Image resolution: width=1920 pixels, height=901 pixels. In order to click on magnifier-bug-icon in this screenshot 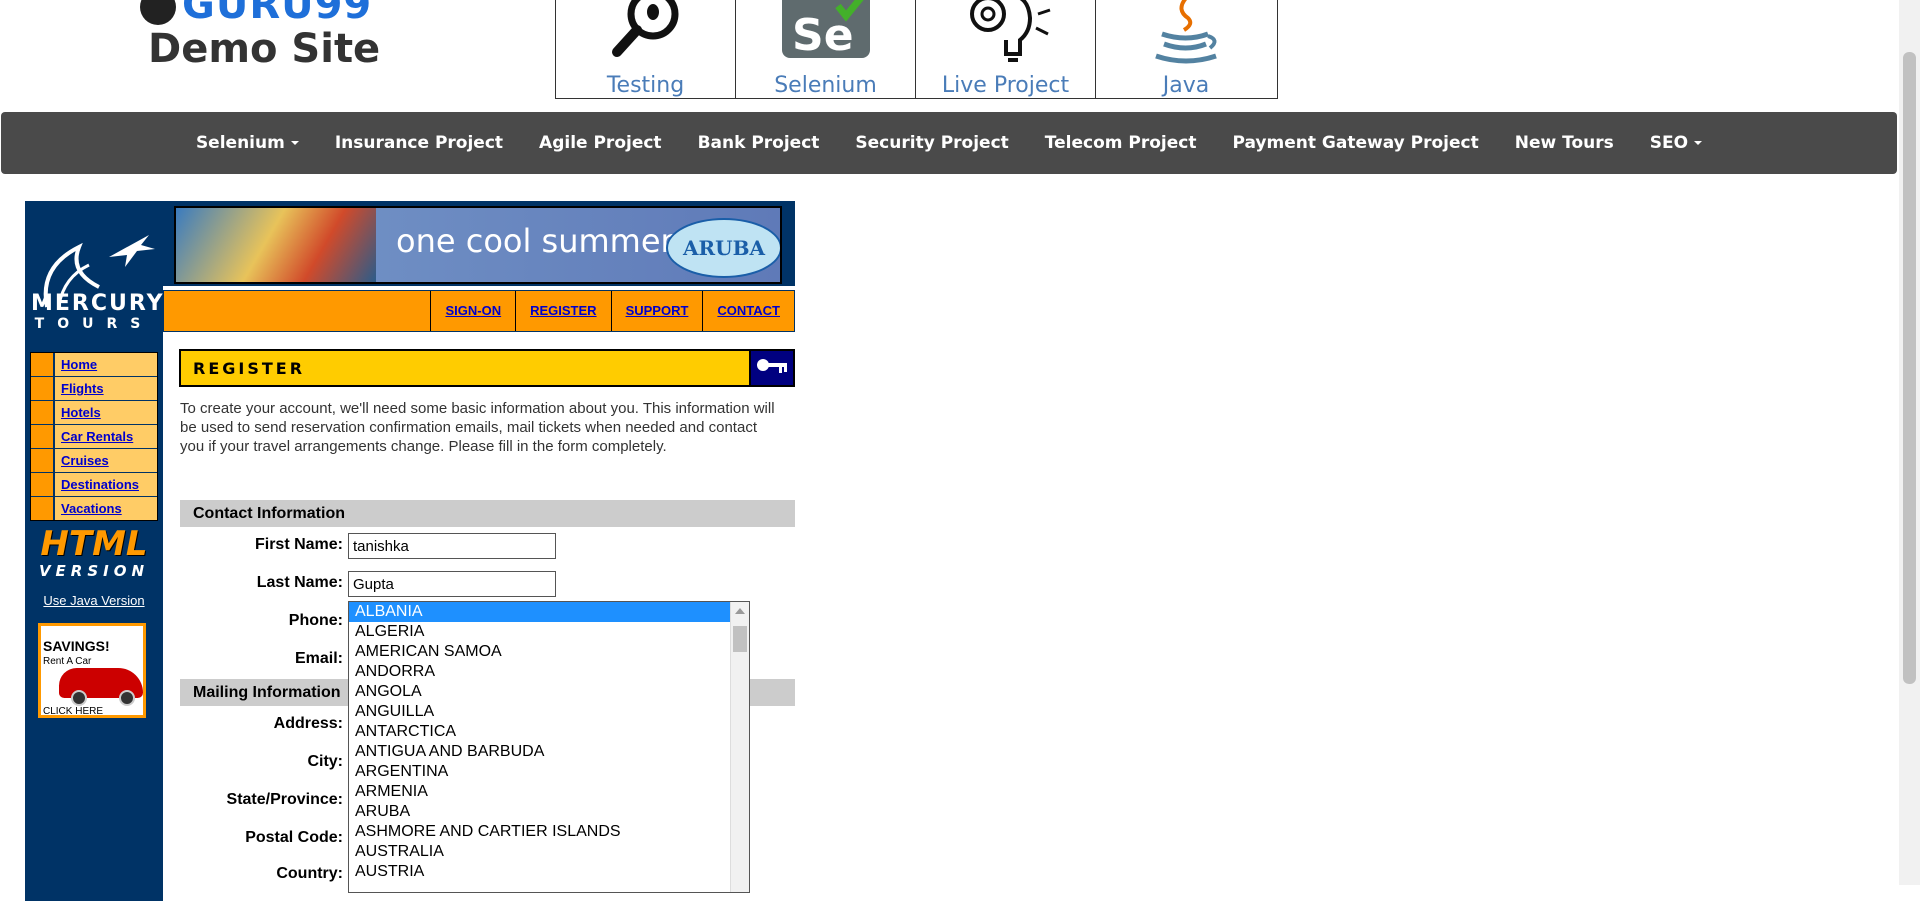, I will do `click(644, 28)`.